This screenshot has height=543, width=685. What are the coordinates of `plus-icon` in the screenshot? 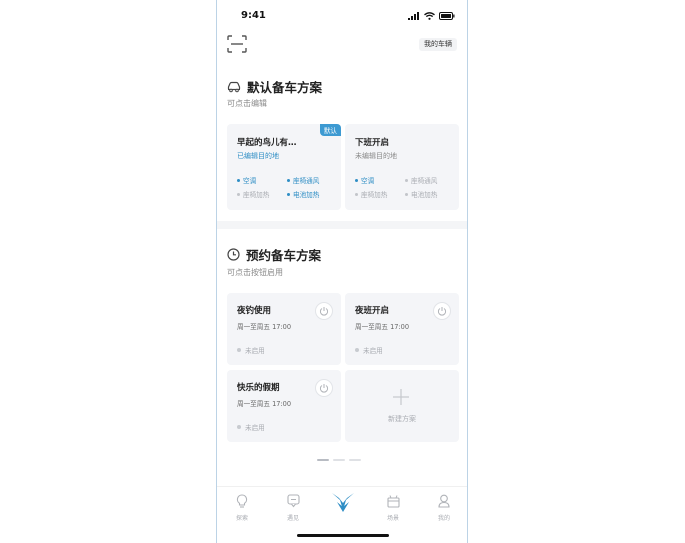 It's located at (401, 397).